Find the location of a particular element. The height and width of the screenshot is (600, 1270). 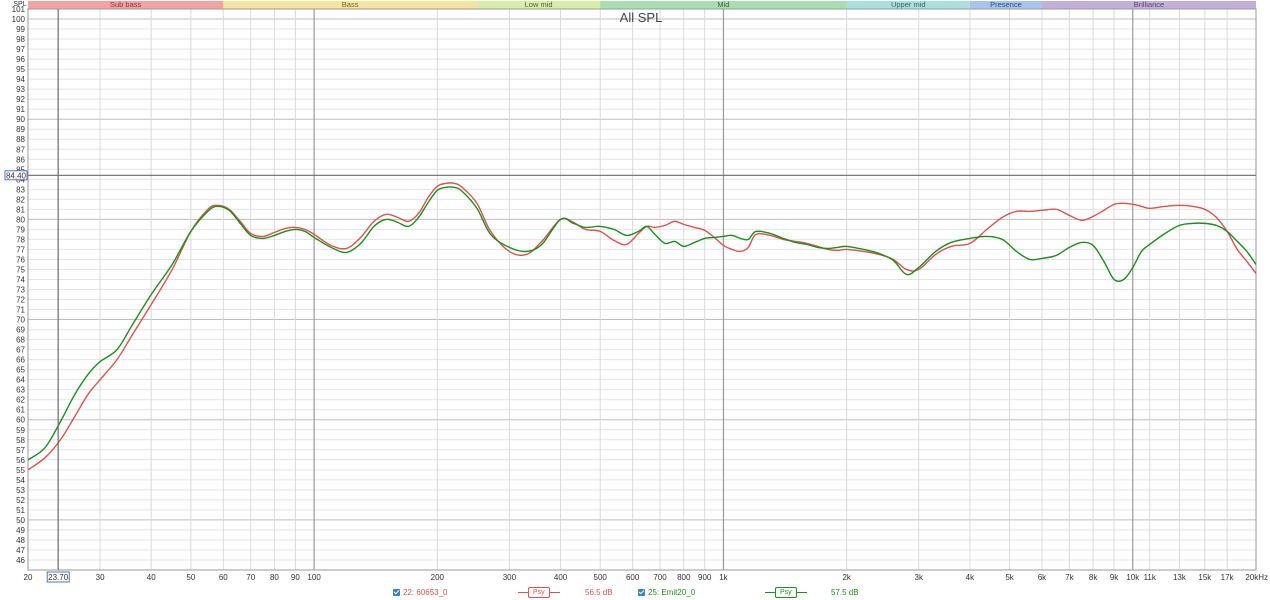

y-tick-label: 87 is located at coordinates (20, 149).